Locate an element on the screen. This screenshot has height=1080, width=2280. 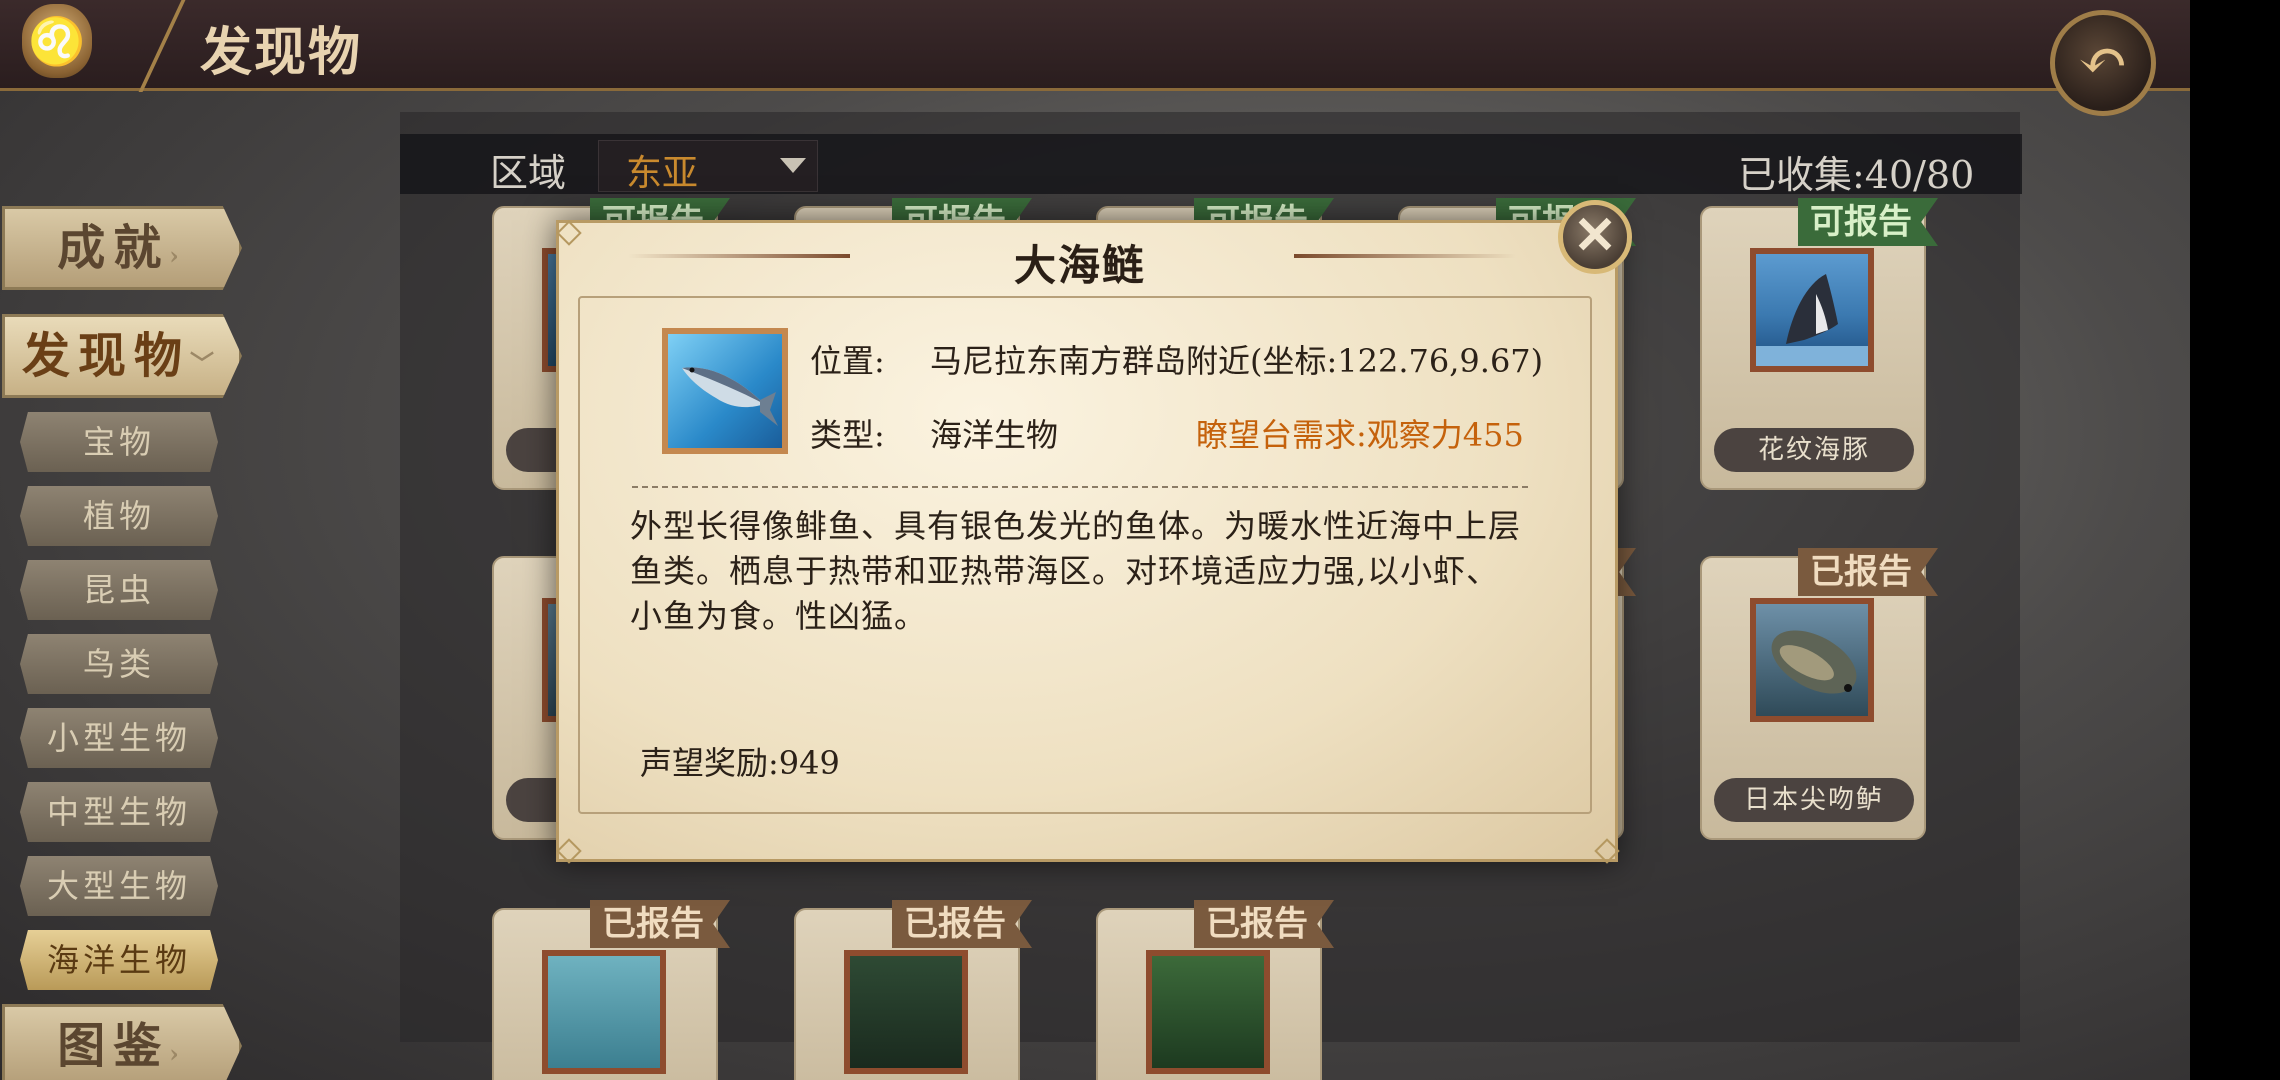
tab-discoveries-label: 发现物 is located at coordinates (105, 356).